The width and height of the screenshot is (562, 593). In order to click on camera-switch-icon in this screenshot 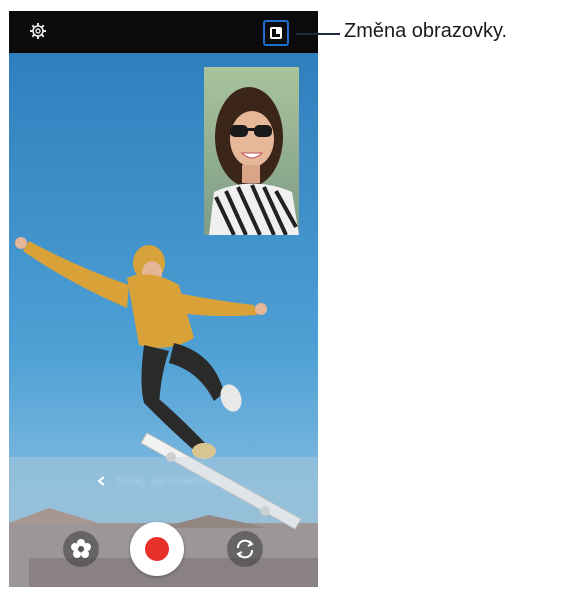, I will do `click(245, 549)`.